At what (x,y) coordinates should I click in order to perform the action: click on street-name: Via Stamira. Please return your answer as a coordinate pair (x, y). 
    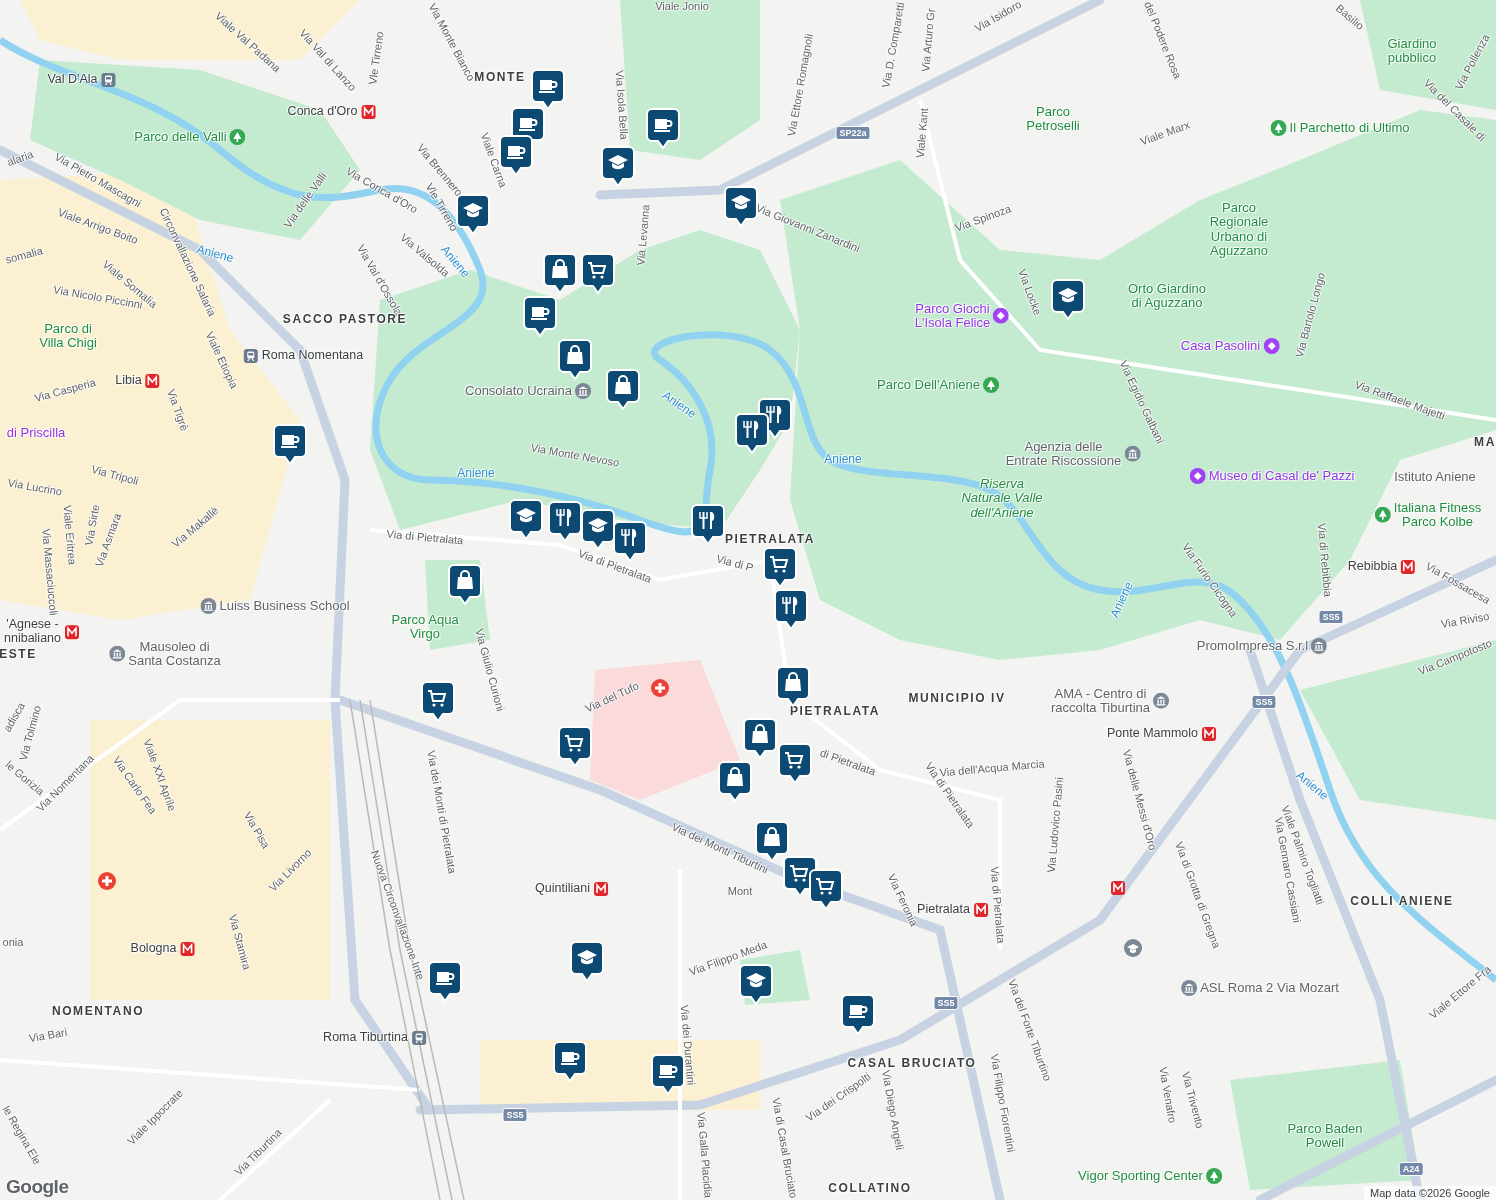
    Looking at the image, I should click on (240, 942).